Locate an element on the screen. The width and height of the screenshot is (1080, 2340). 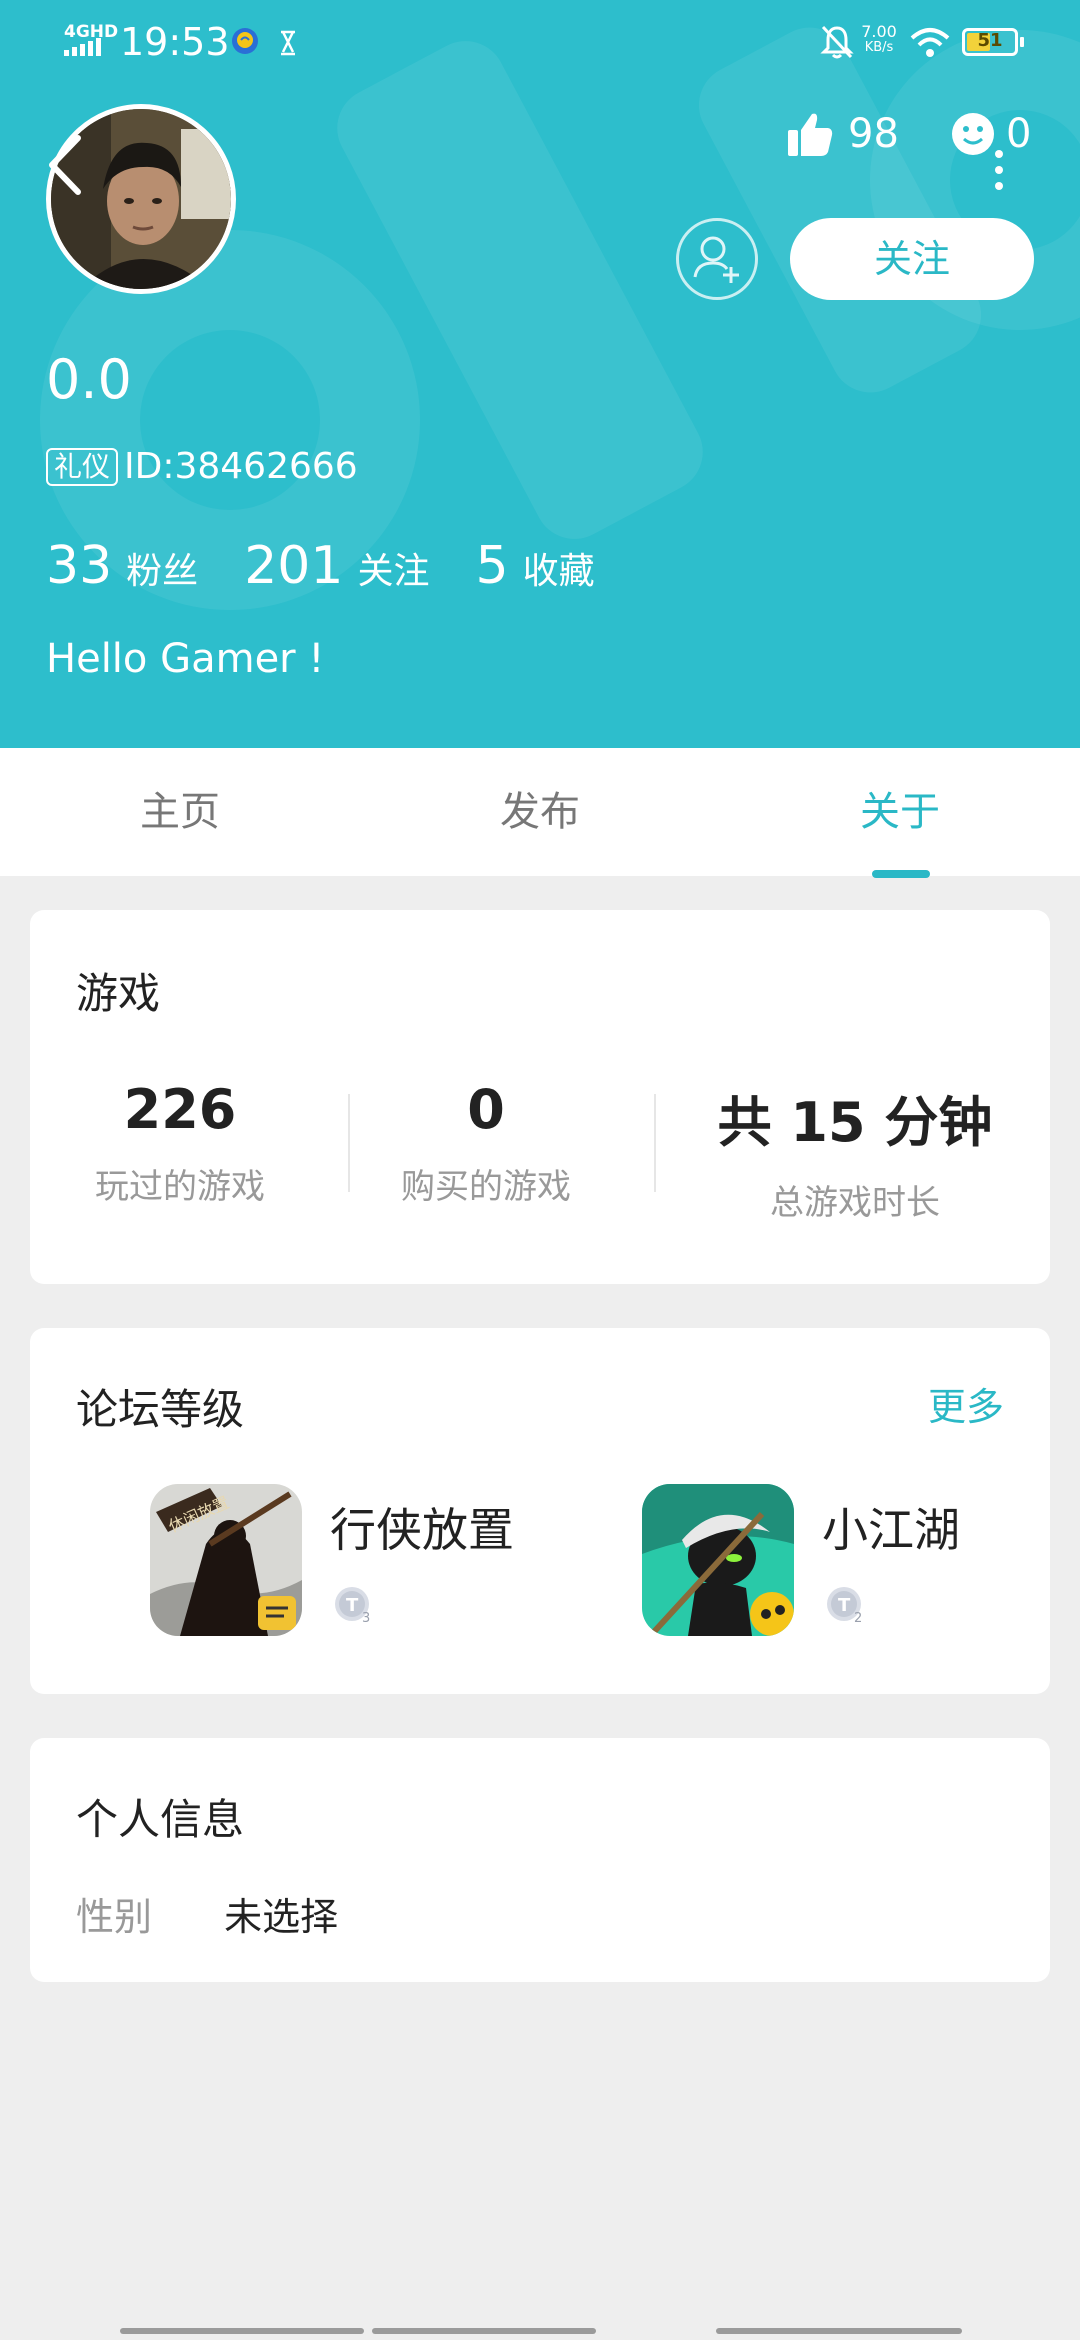
more-link: 更多 is located at coordinates (966, 1403).